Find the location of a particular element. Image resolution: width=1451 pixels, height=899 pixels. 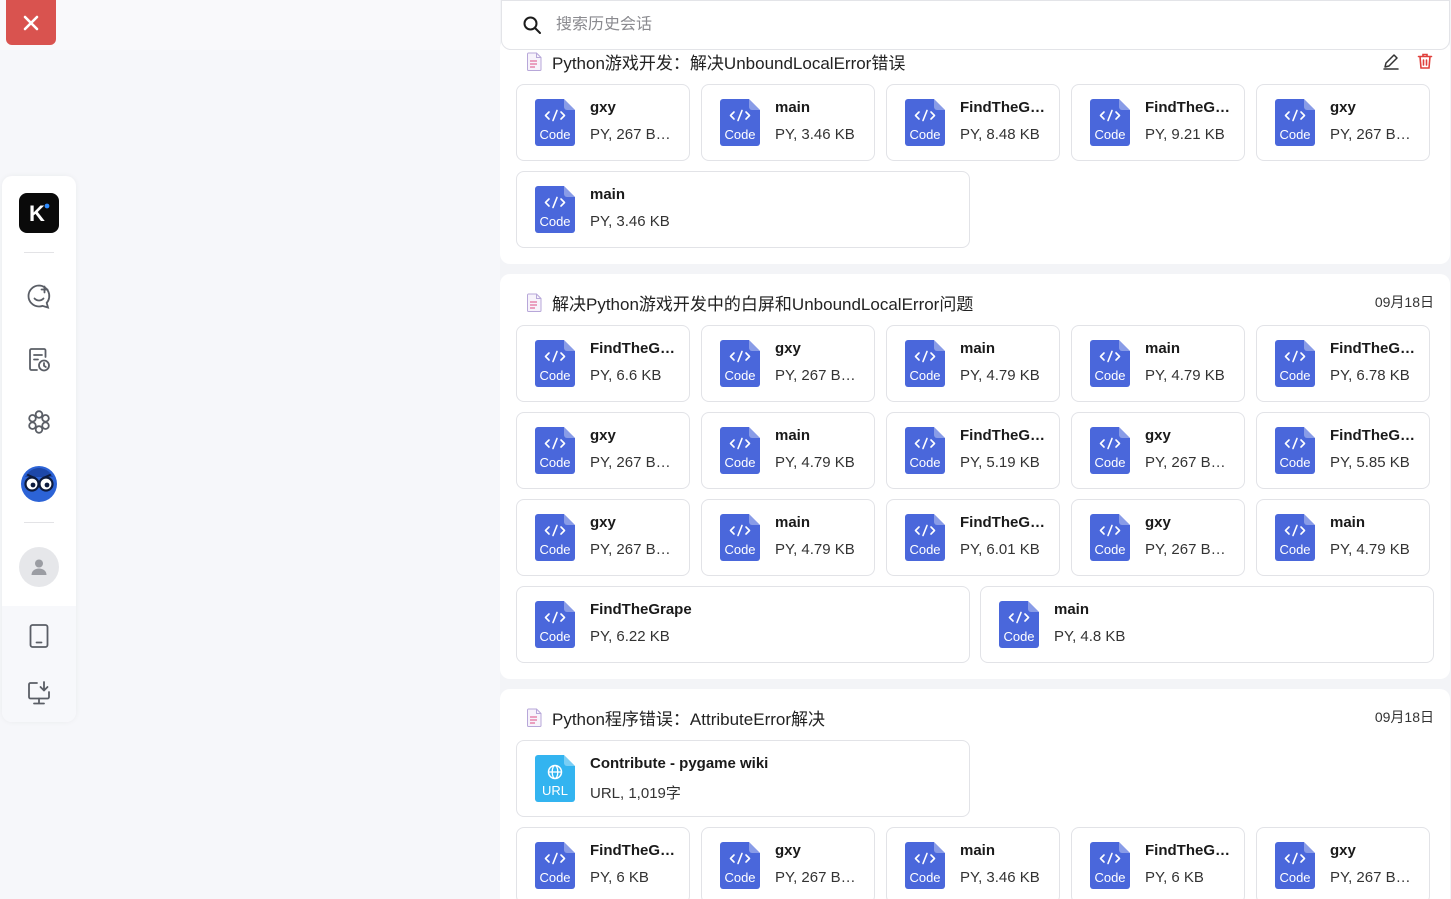

file-tile: Code FindTheGrape PY, 5.85 KB is located at coordinates (1343, 450).